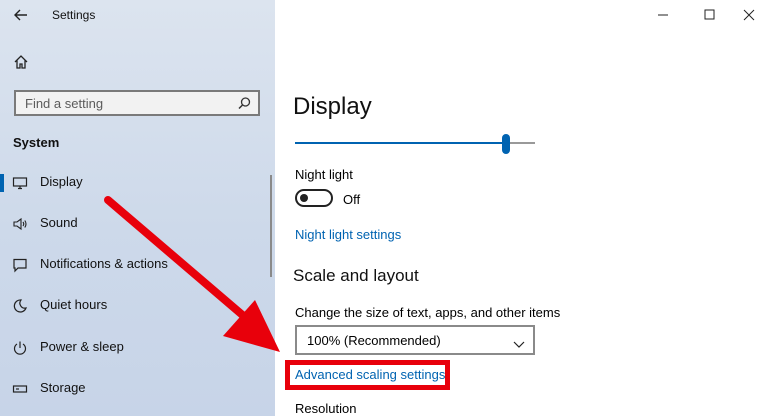 Image resolution: width=768 pixels, height=416 pixels. Describe the element at coordinates (304, 198) in the screenshot. I see `toggle-knob` at that location.